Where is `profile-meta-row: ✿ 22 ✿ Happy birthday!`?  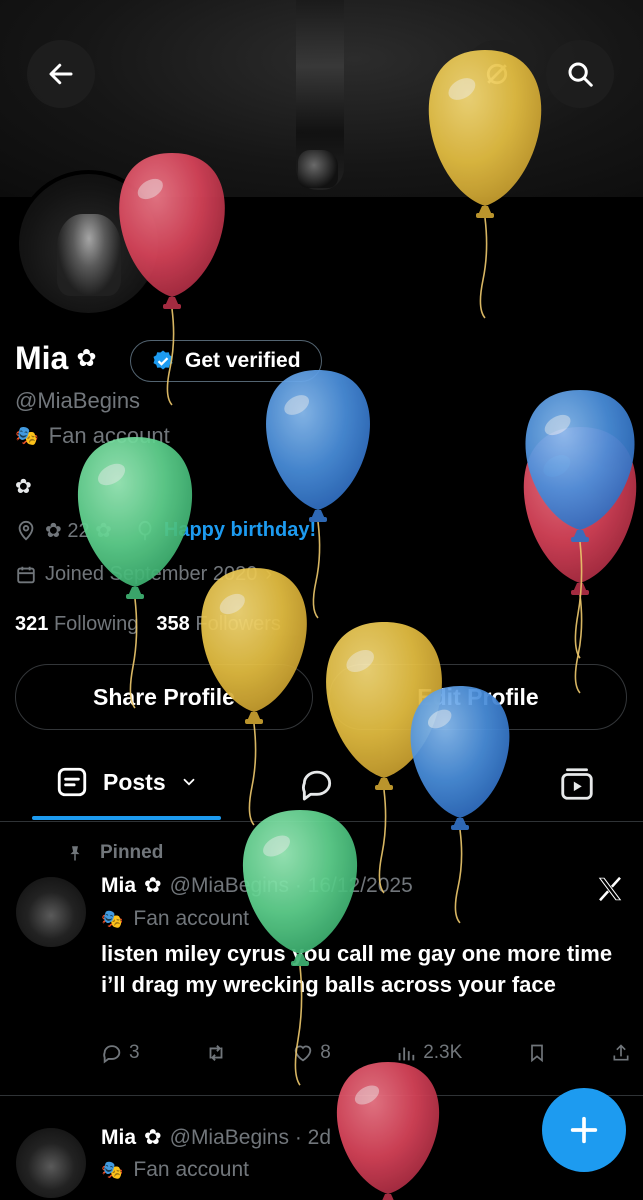
profile-meta-row: ✿ 22 ✿ Happy birthday! is located at coordinates (165, 530).